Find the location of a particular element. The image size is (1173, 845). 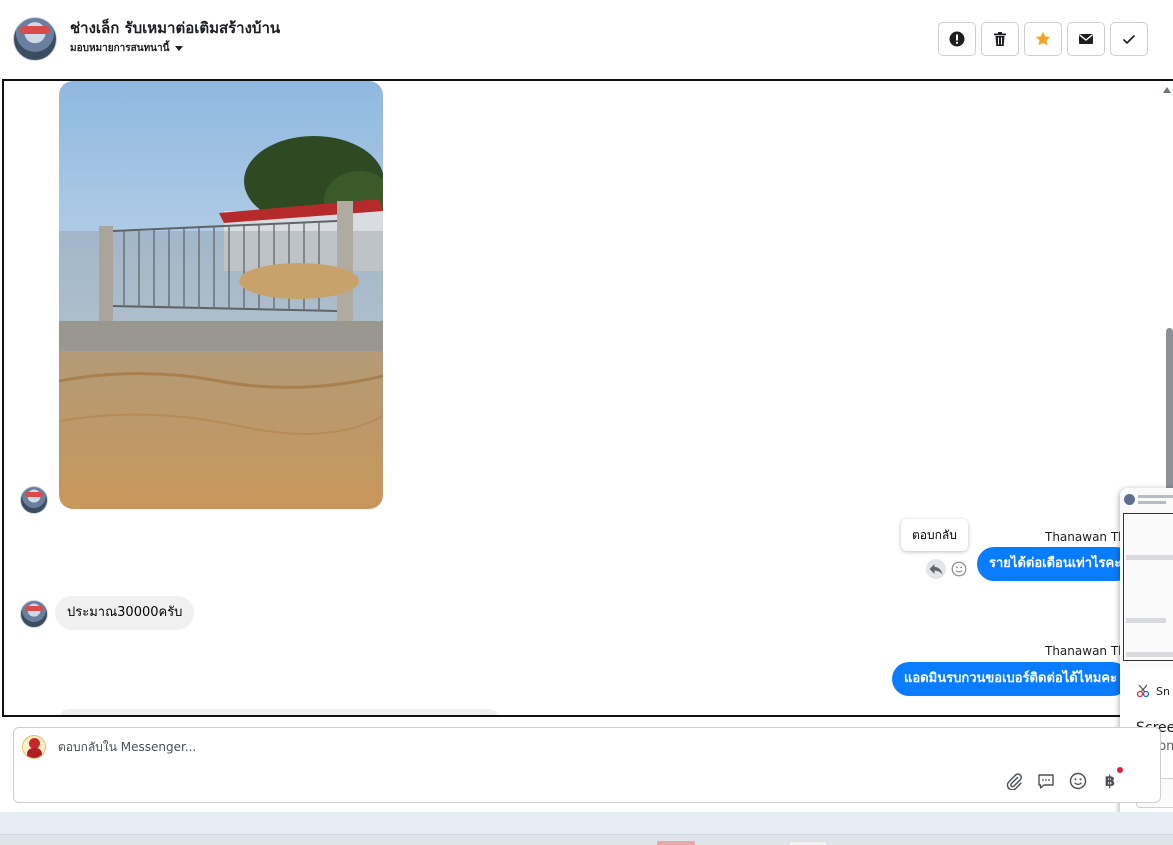

saved-reply-icon is located at coordinates (1046, 781).